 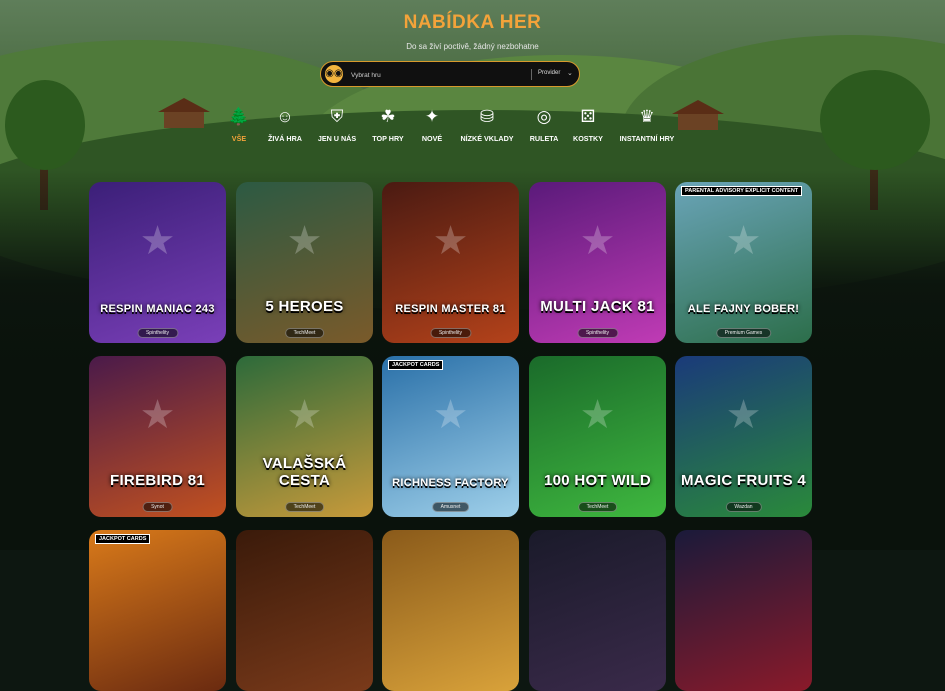 What do you see at coordinates (487, 116) in the screenshot?
I see `coins-icon: ⛁` at bounding box center [487, 116].